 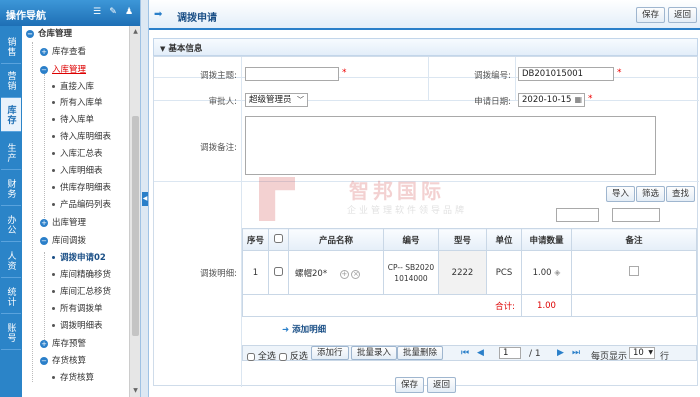 I want to click on tab-hr: 人资, so click(x=11, y=261).